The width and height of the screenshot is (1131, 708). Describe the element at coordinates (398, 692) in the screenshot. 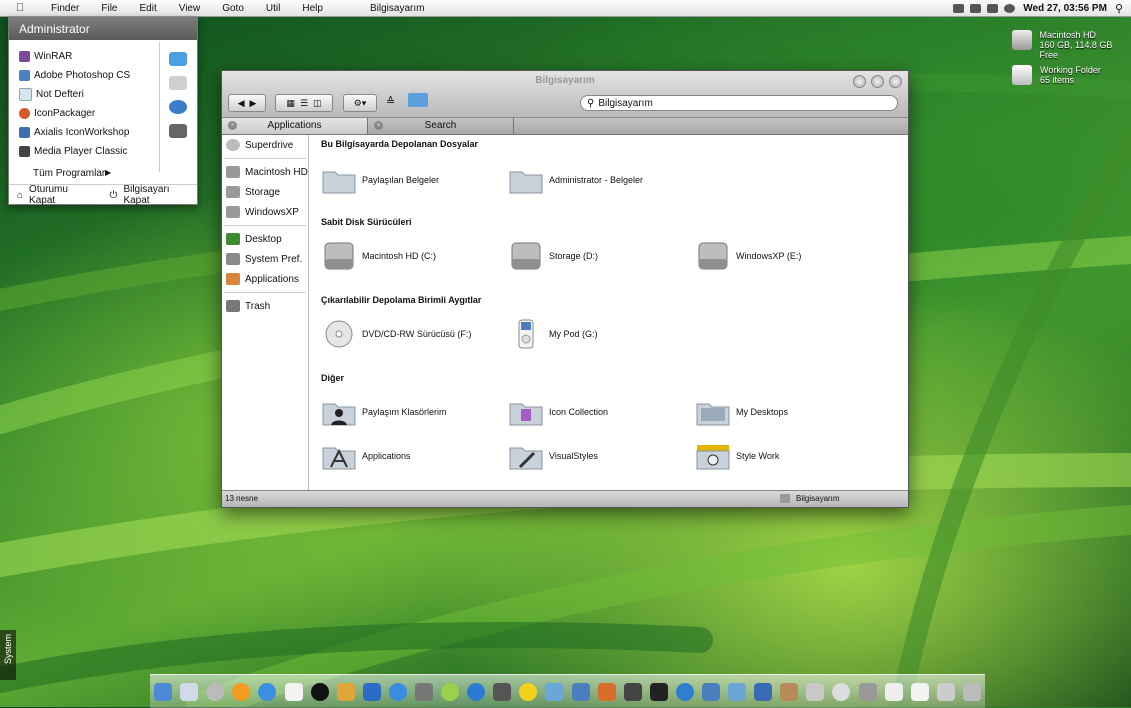

I see `messenger-icon` at that location.